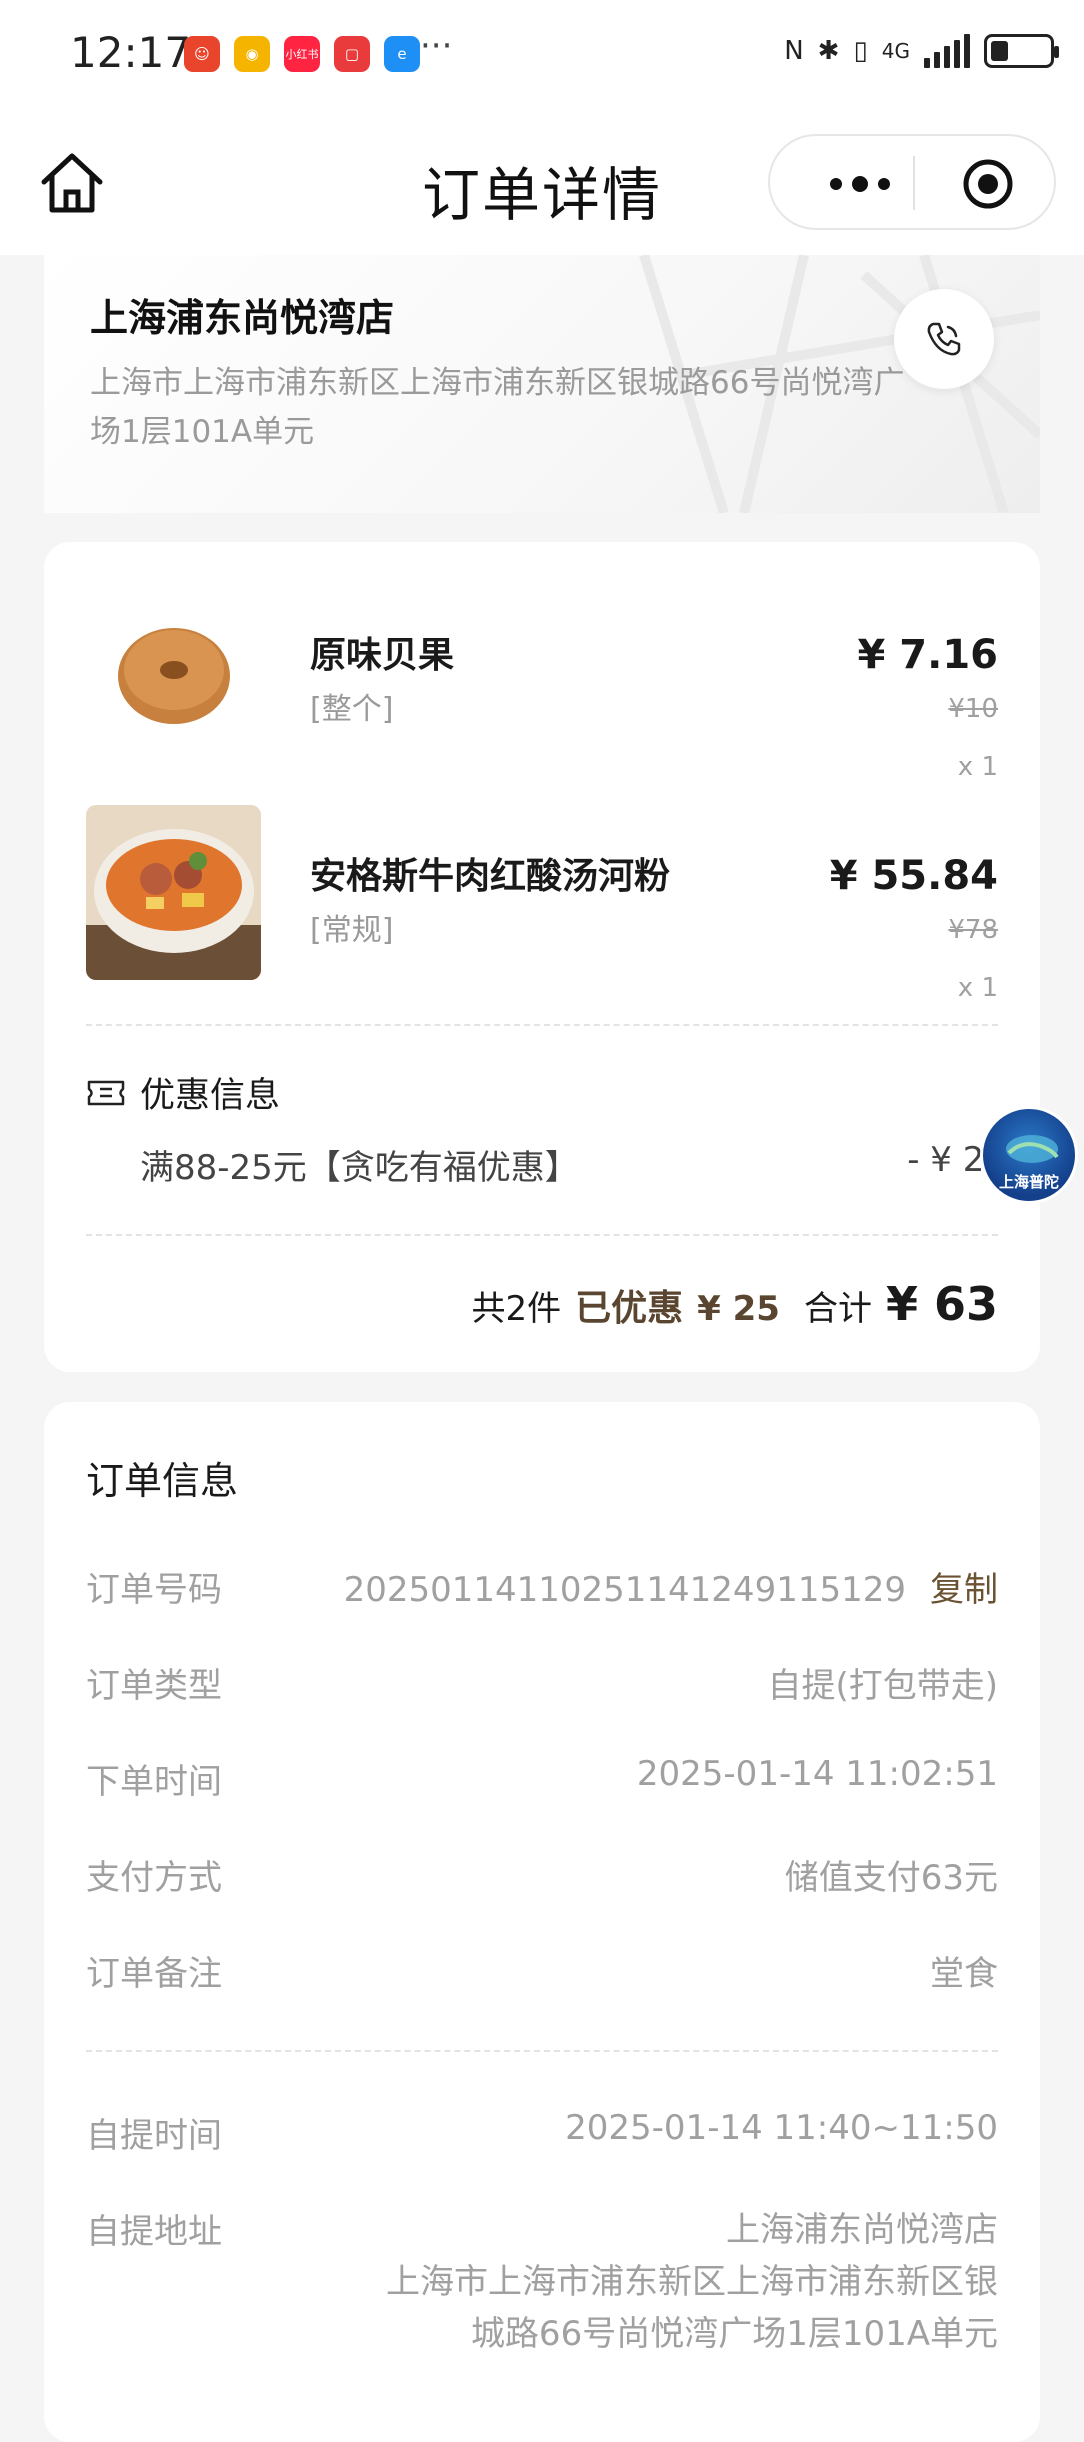  What do you see at coordinates (1029, 1155) in the screenshot?
I see `floating-badge: 上海普陀` at bounding box center [1029, 1155].